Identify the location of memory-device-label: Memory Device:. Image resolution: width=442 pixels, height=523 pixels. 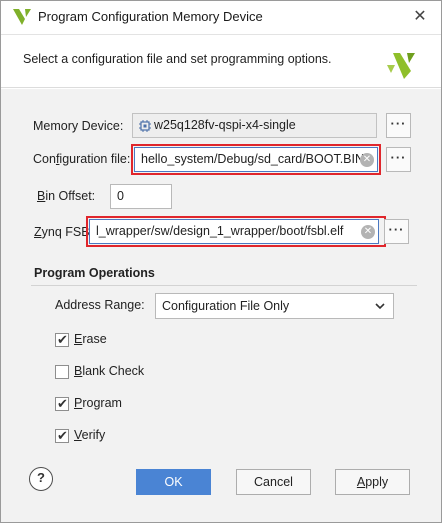
(78, 126).